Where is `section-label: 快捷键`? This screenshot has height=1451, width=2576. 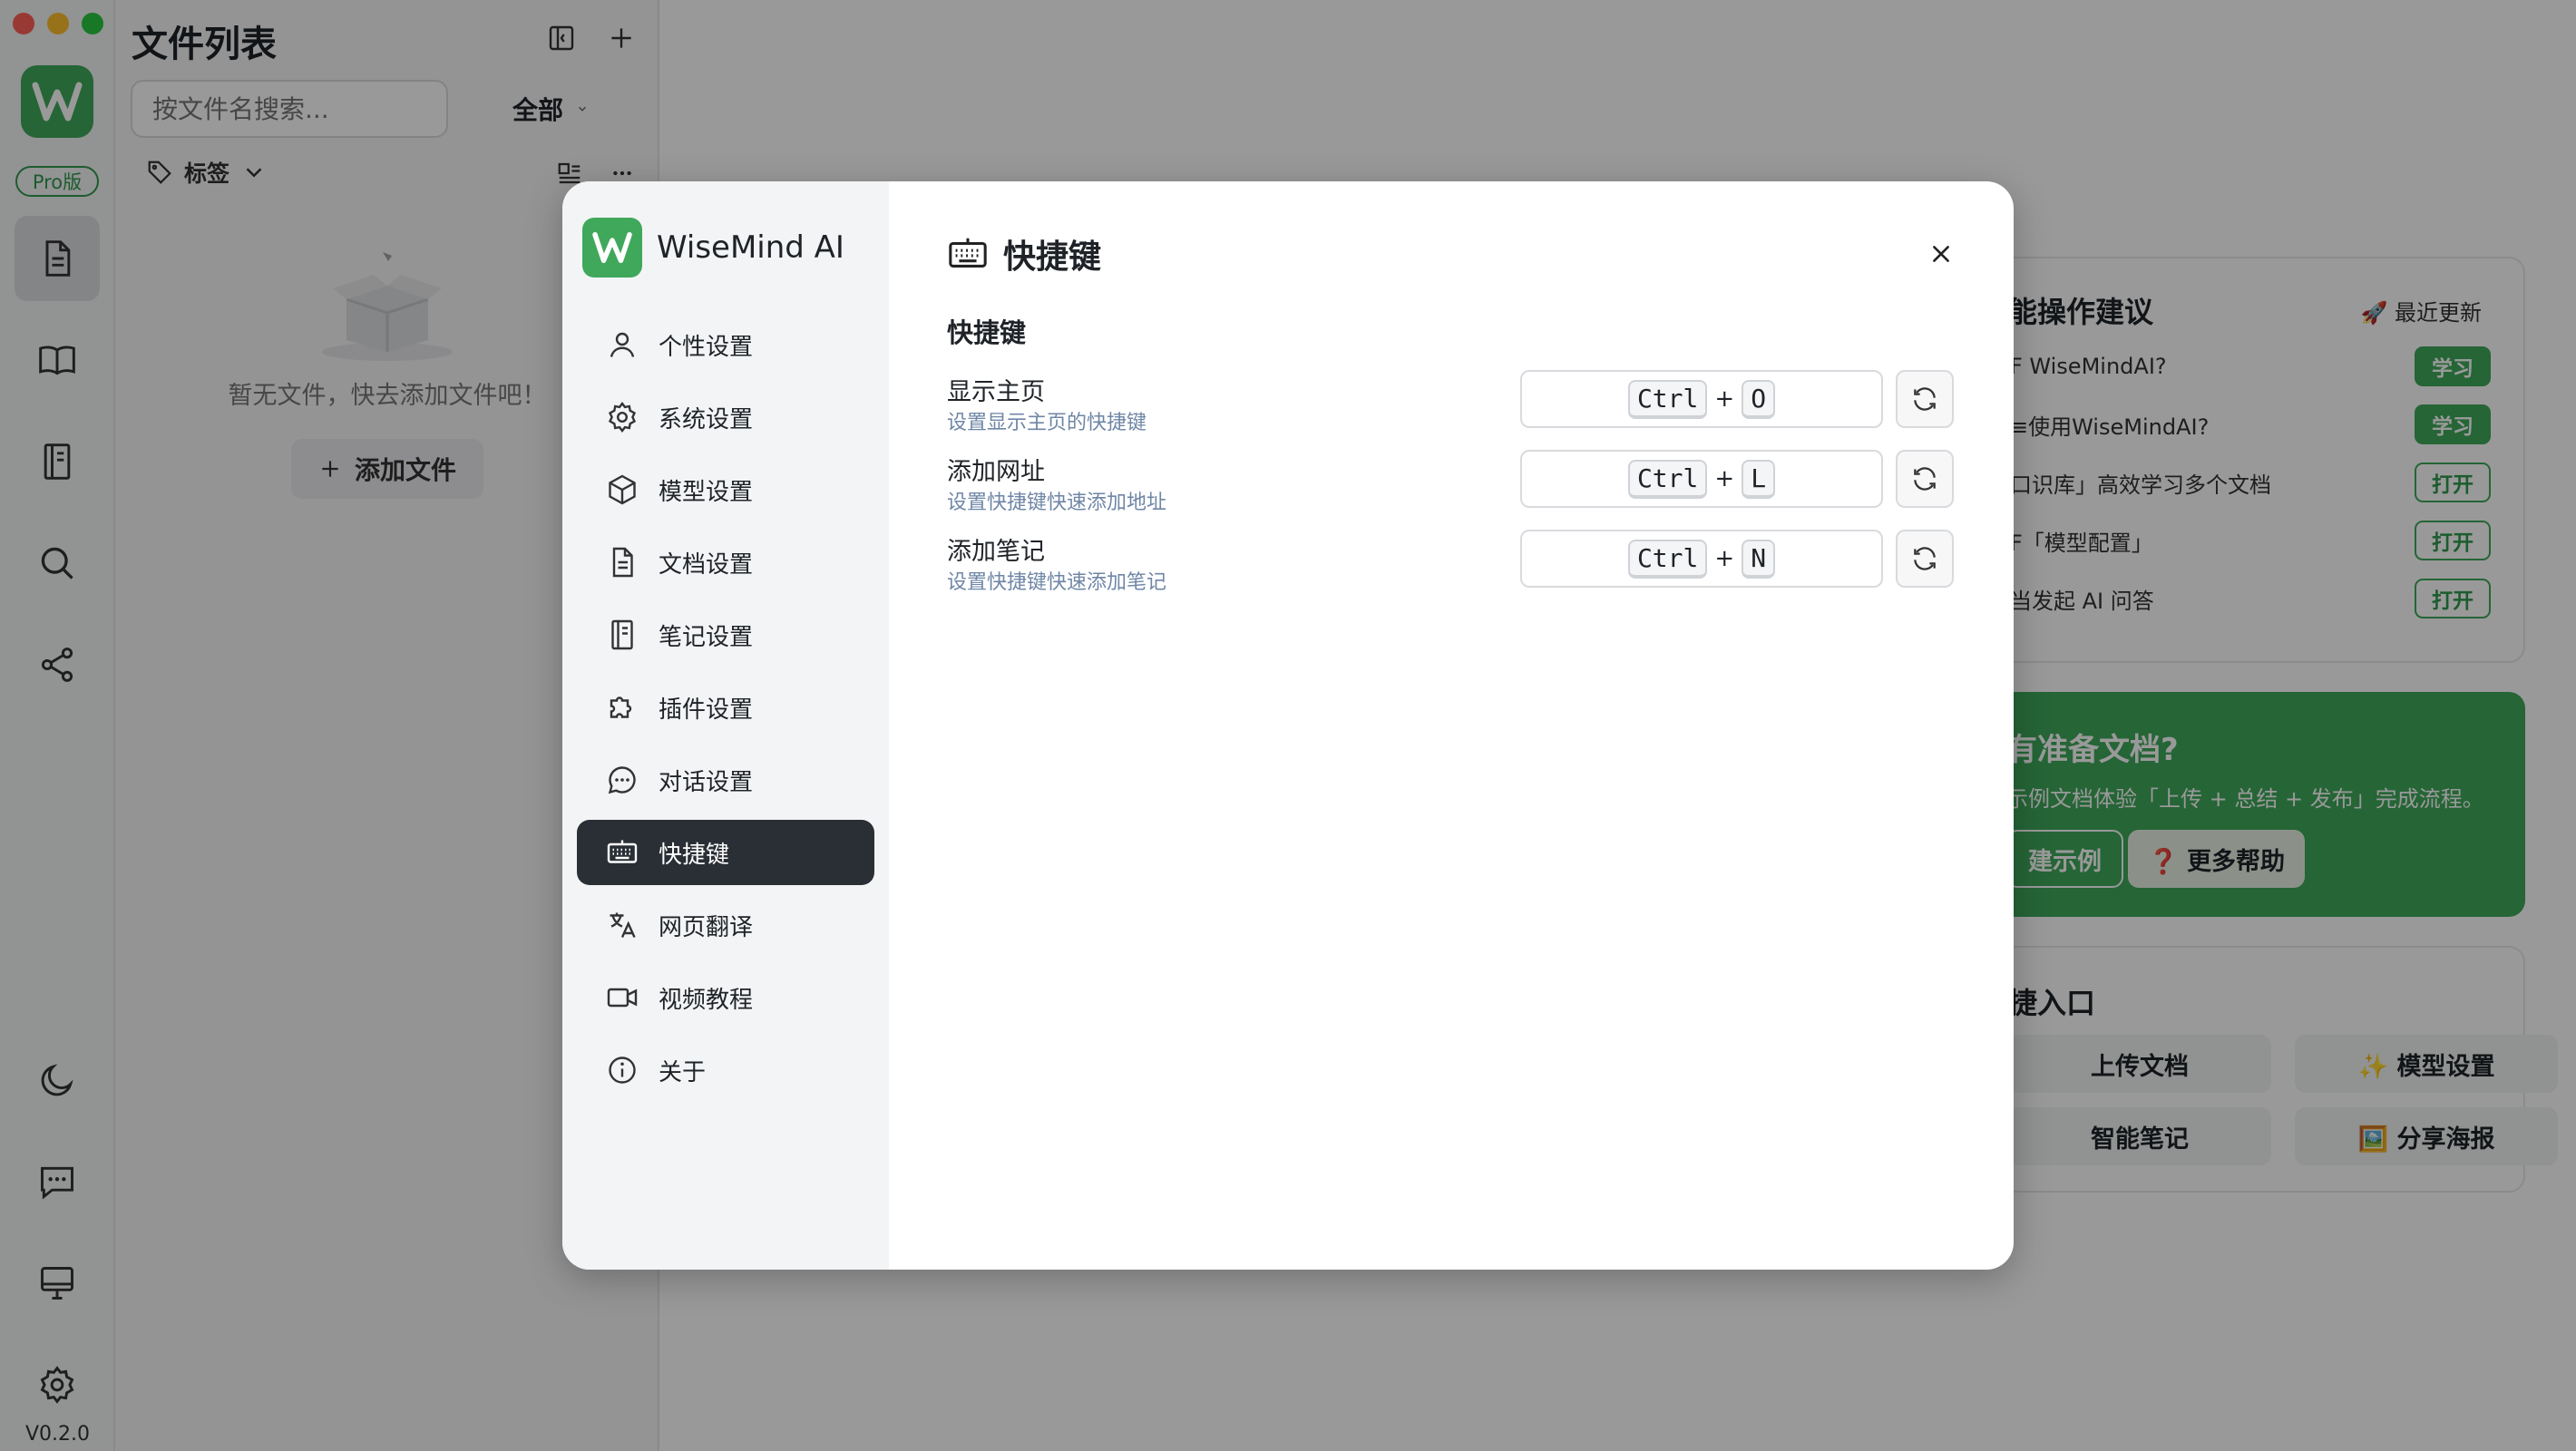 section-label: 快捷键 is located at coordinates (987, 332).